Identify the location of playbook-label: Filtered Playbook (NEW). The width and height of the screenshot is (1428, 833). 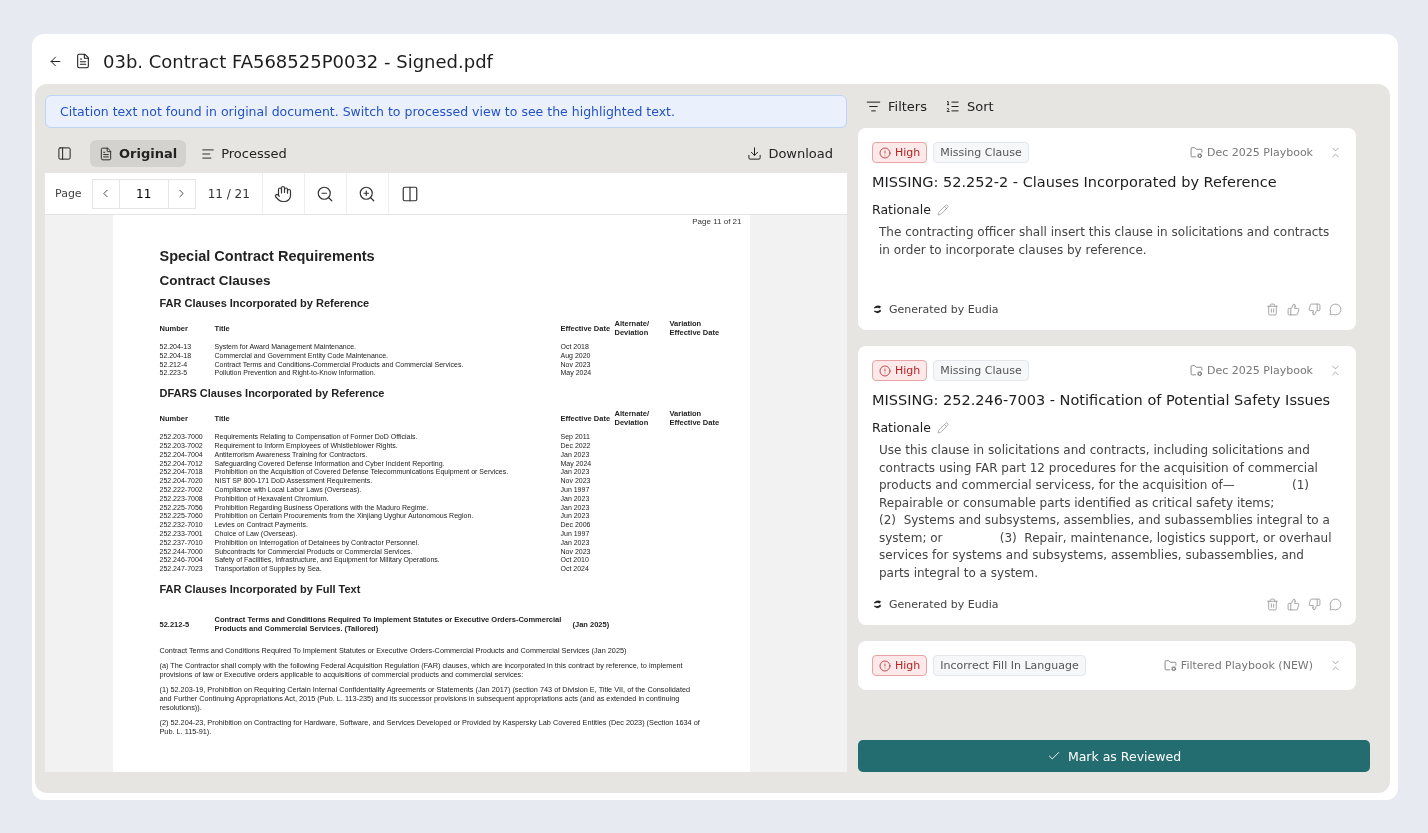
(1238, 665).